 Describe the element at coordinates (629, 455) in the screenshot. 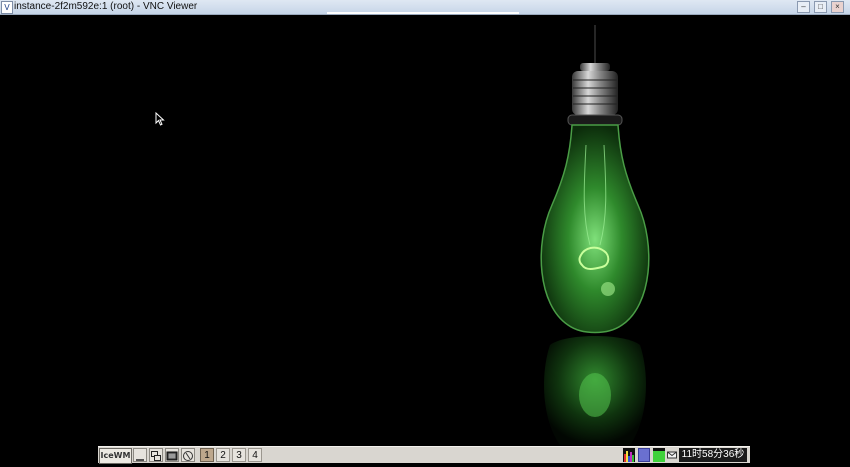

I see `cpu-monitor-icon` at that location.